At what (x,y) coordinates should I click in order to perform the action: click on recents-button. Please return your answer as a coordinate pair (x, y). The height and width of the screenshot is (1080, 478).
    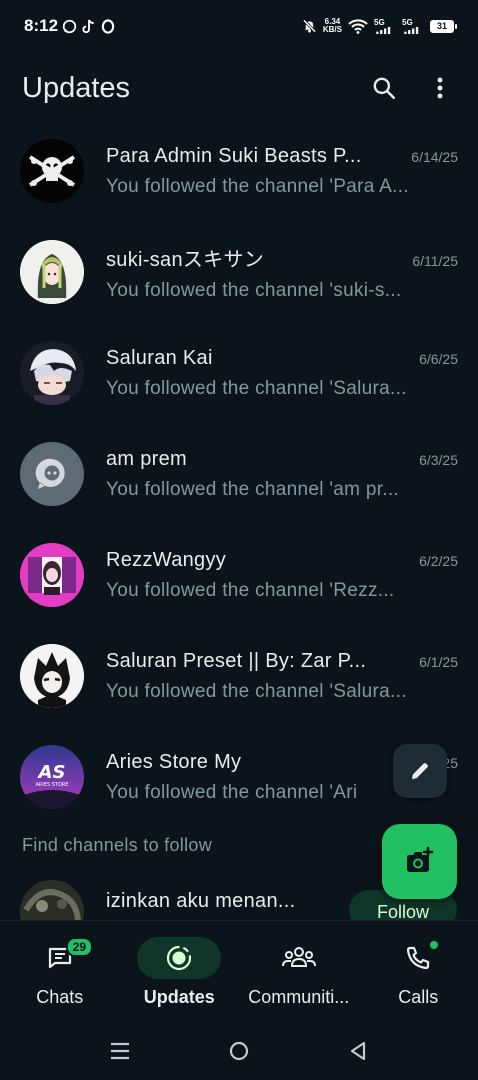
    Looking at the image, I should click on (120, 1051).